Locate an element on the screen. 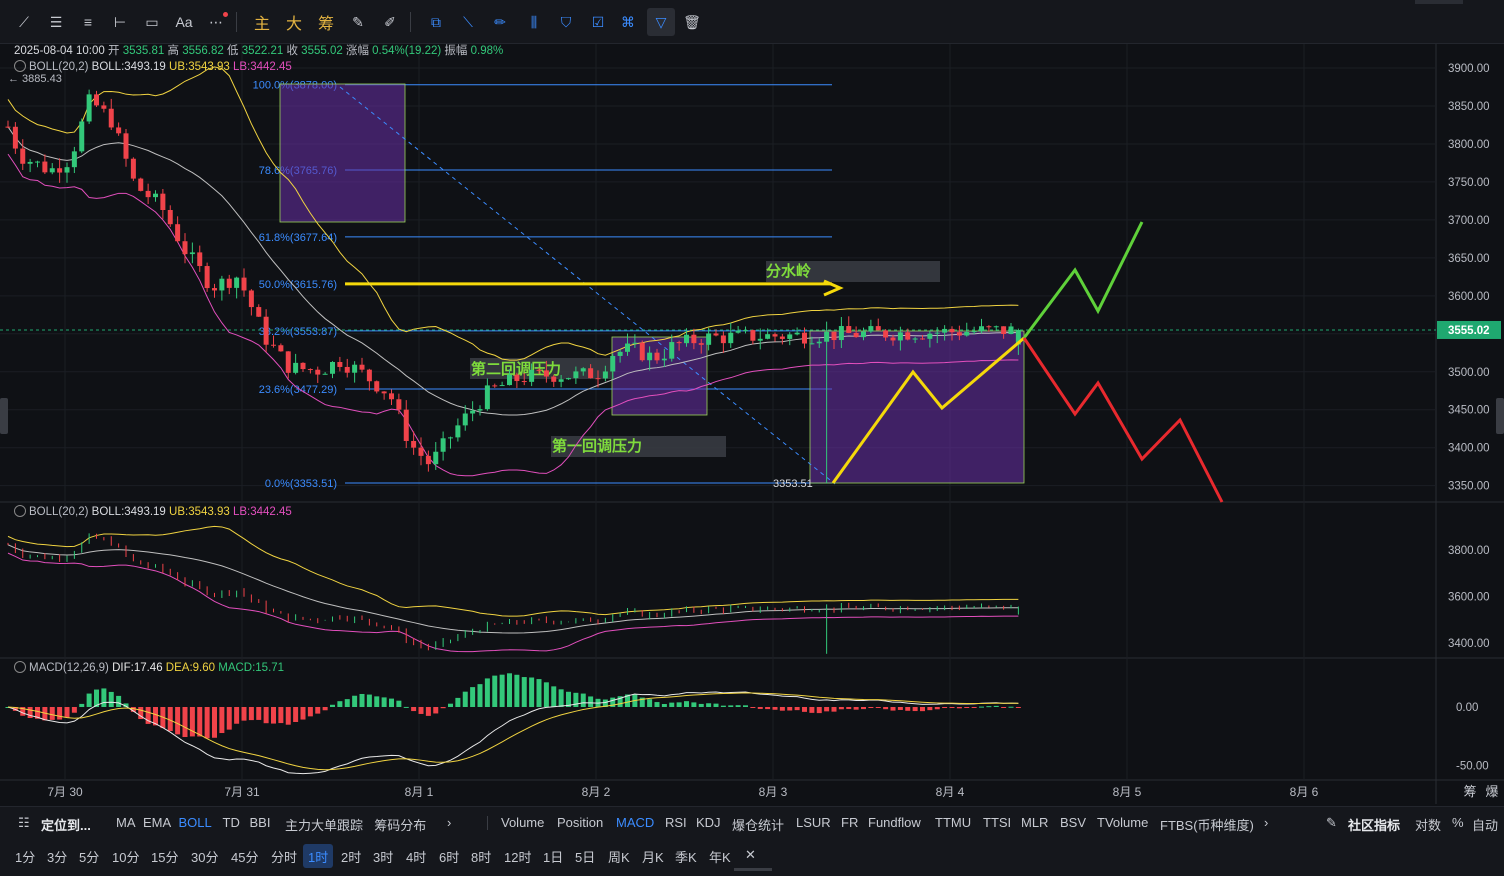  timeframe-15: 1日 is located at coordinates (553, 856).